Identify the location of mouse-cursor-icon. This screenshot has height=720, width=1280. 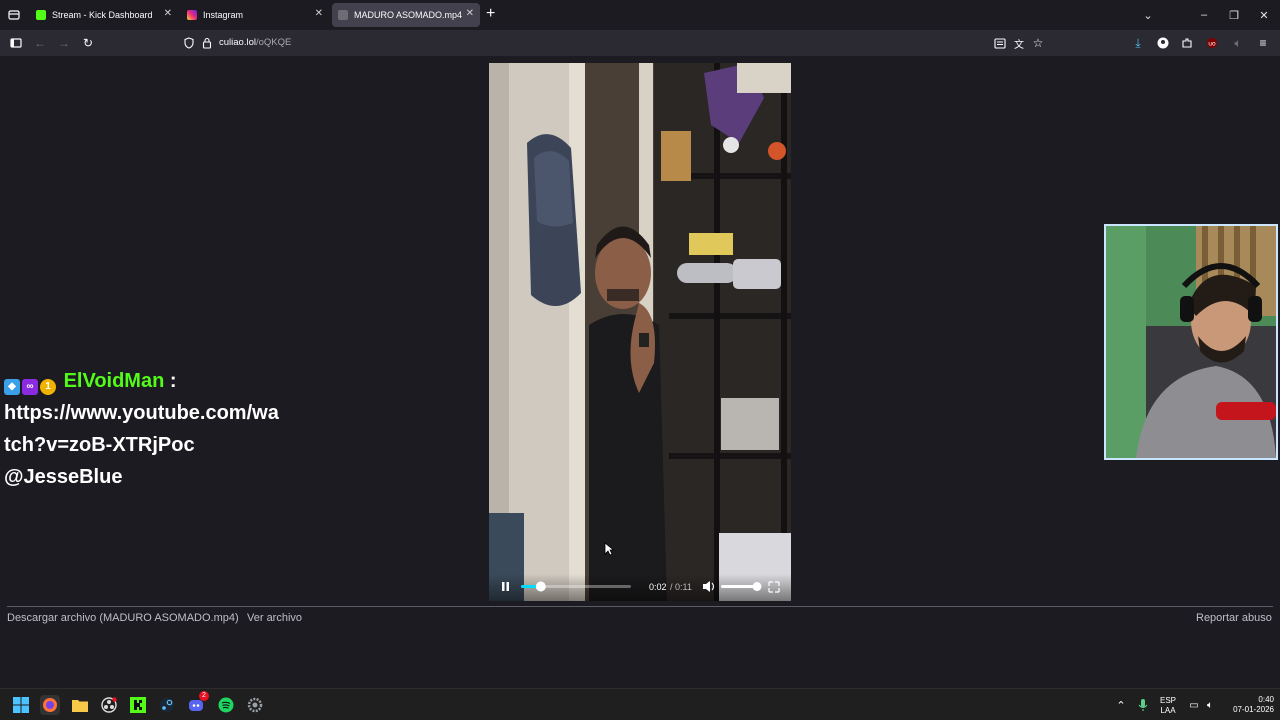
(609, 551).